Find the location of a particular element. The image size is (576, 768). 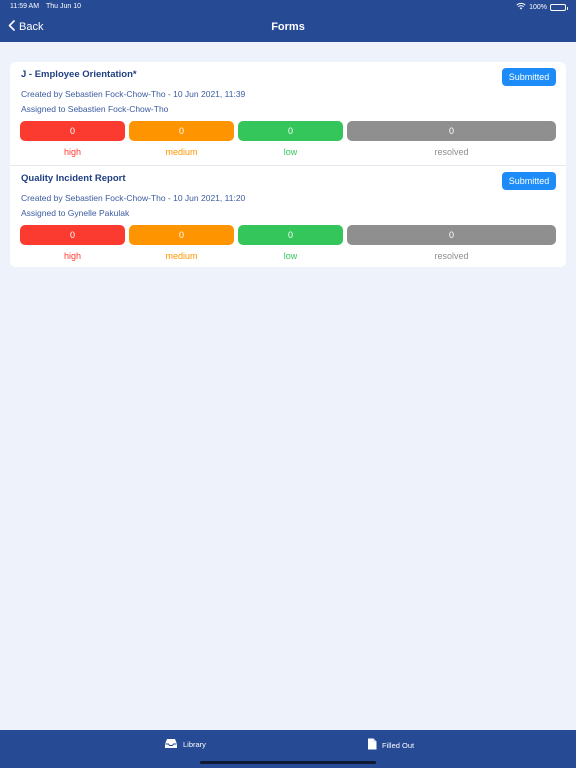

form-assigned: Assigned to Gynelle Pakulak is located at coordinates (75, 213).